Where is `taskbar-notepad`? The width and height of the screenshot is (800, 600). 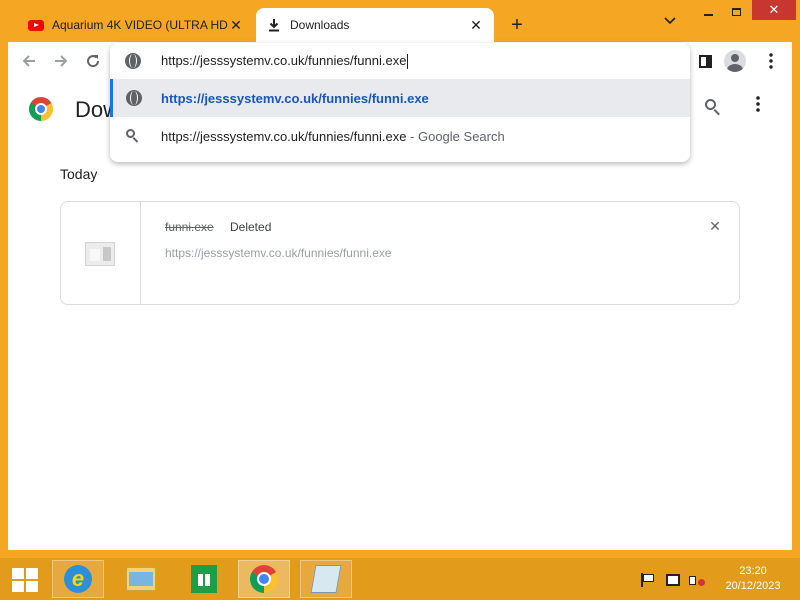 taskbar-notepad is located at coordinates (326, 579).